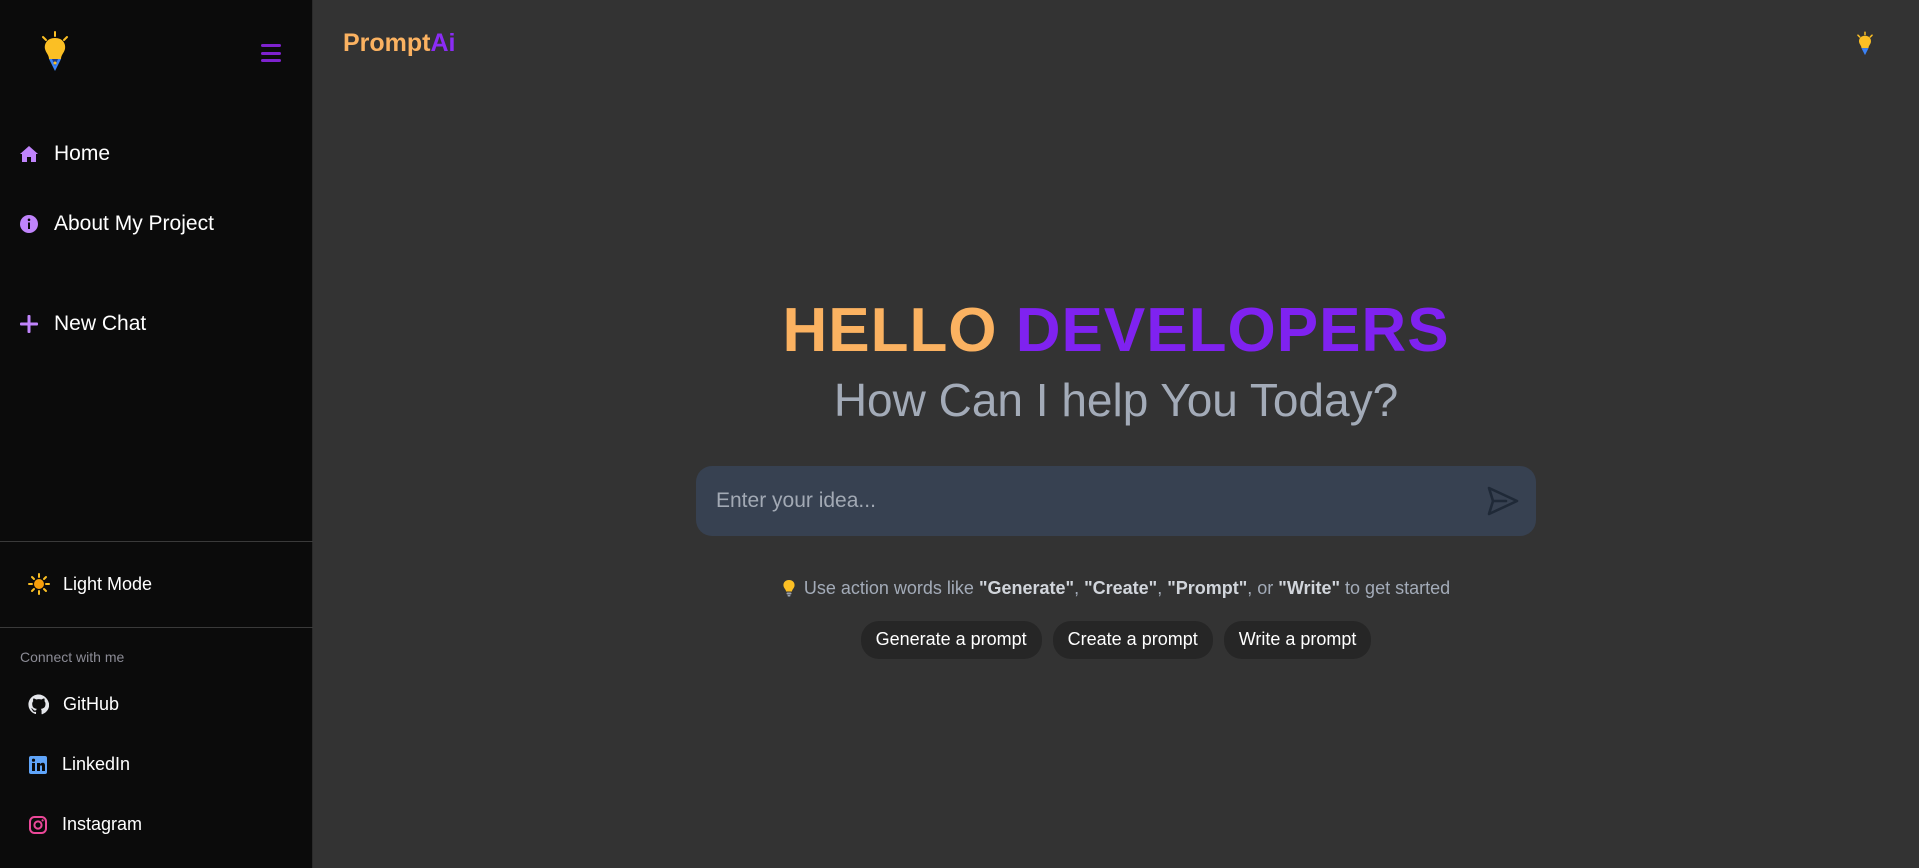 This screenshot has width=1919, height=868. I want to click on instagram-link: Instagram, so click(85, 824).